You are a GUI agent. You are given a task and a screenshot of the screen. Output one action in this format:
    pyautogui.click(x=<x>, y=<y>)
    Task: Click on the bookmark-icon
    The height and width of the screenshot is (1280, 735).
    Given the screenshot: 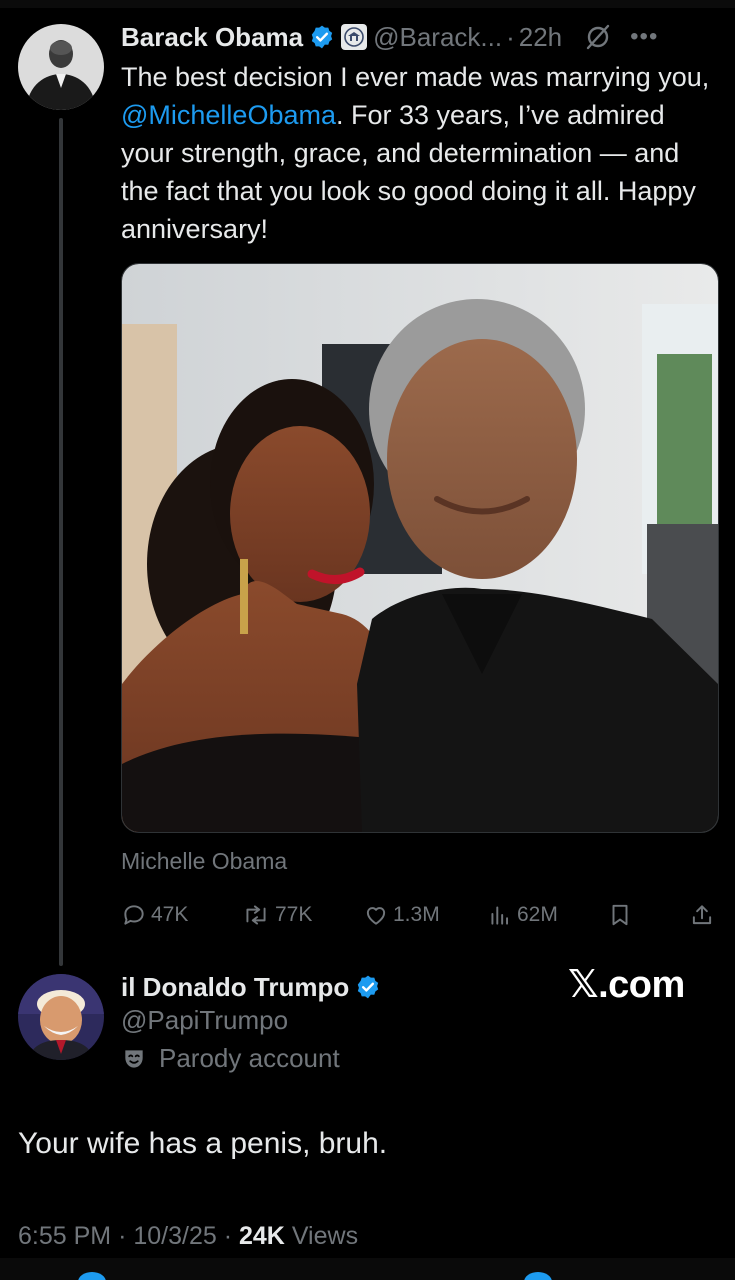 What is the action you would take?
    pyautogui.click(x=620, y=915)
    